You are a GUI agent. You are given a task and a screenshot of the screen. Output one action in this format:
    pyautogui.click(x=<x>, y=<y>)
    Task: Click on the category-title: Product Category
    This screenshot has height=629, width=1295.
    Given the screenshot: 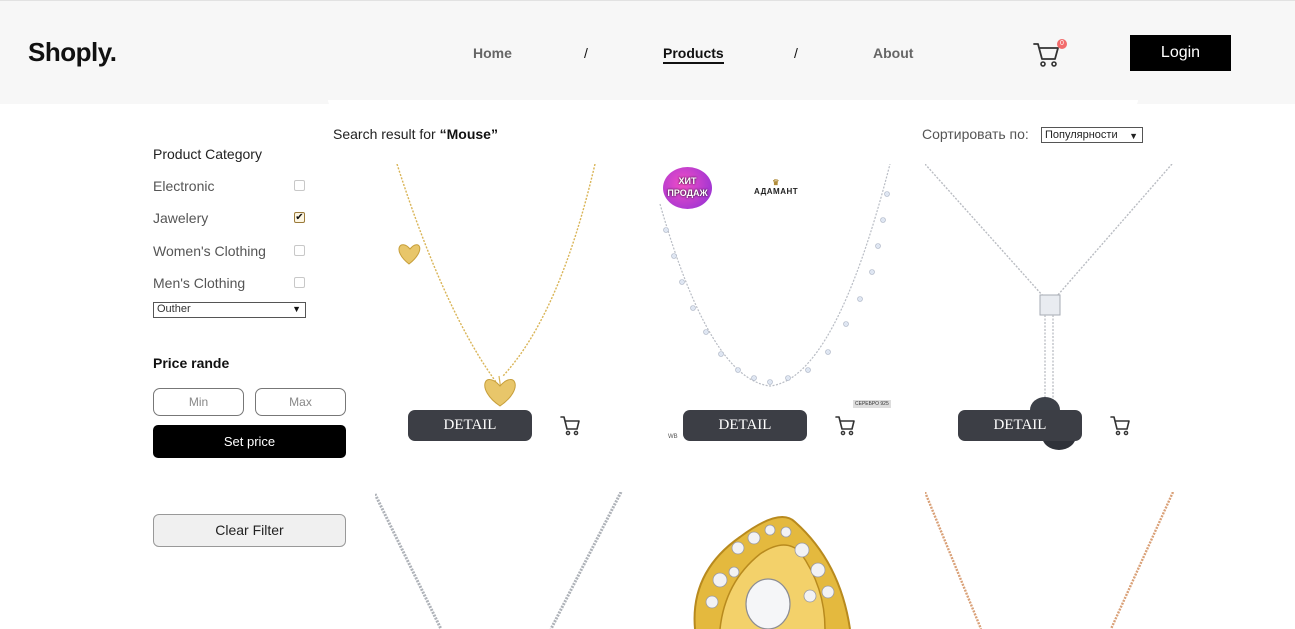 What is the action you would take?
    pyautogui.click(x=207, y=154)
    